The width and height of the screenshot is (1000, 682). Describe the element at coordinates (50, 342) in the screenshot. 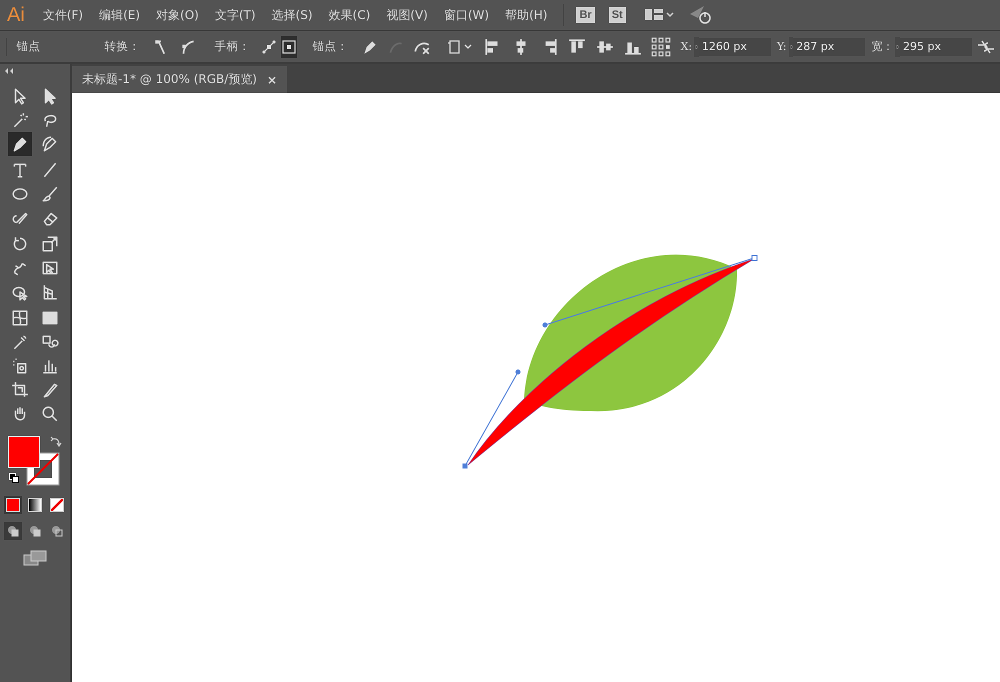

I see `blend-icon` at that location.